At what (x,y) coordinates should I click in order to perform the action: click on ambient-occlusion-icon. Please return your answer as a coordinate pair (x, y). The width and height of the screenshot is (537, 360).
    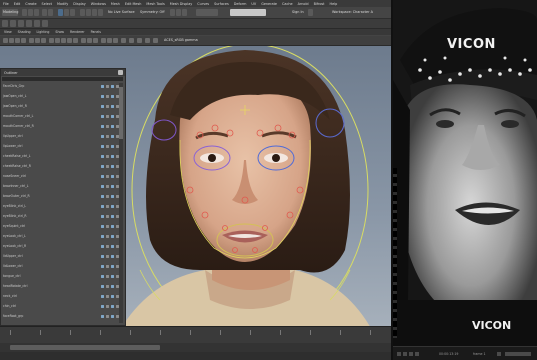
    Looking at the image, I should click on (83, 40).